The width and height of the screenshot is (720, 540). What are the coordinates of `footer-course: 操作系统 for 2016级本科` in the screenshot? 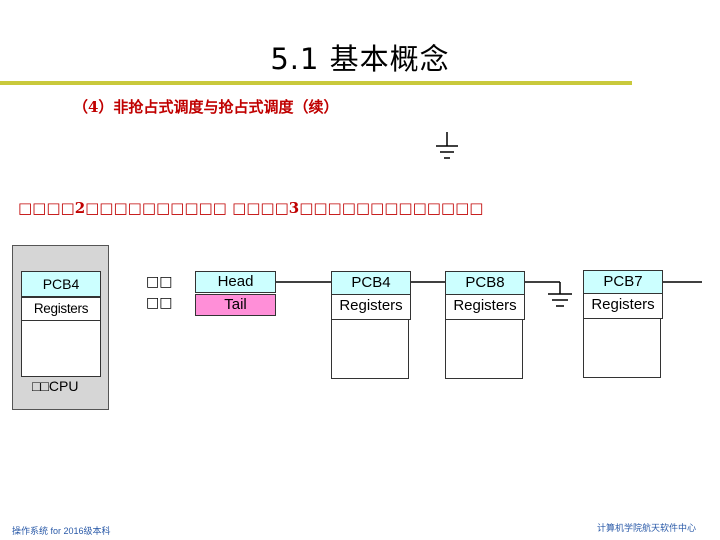 It's located at (61, 531).